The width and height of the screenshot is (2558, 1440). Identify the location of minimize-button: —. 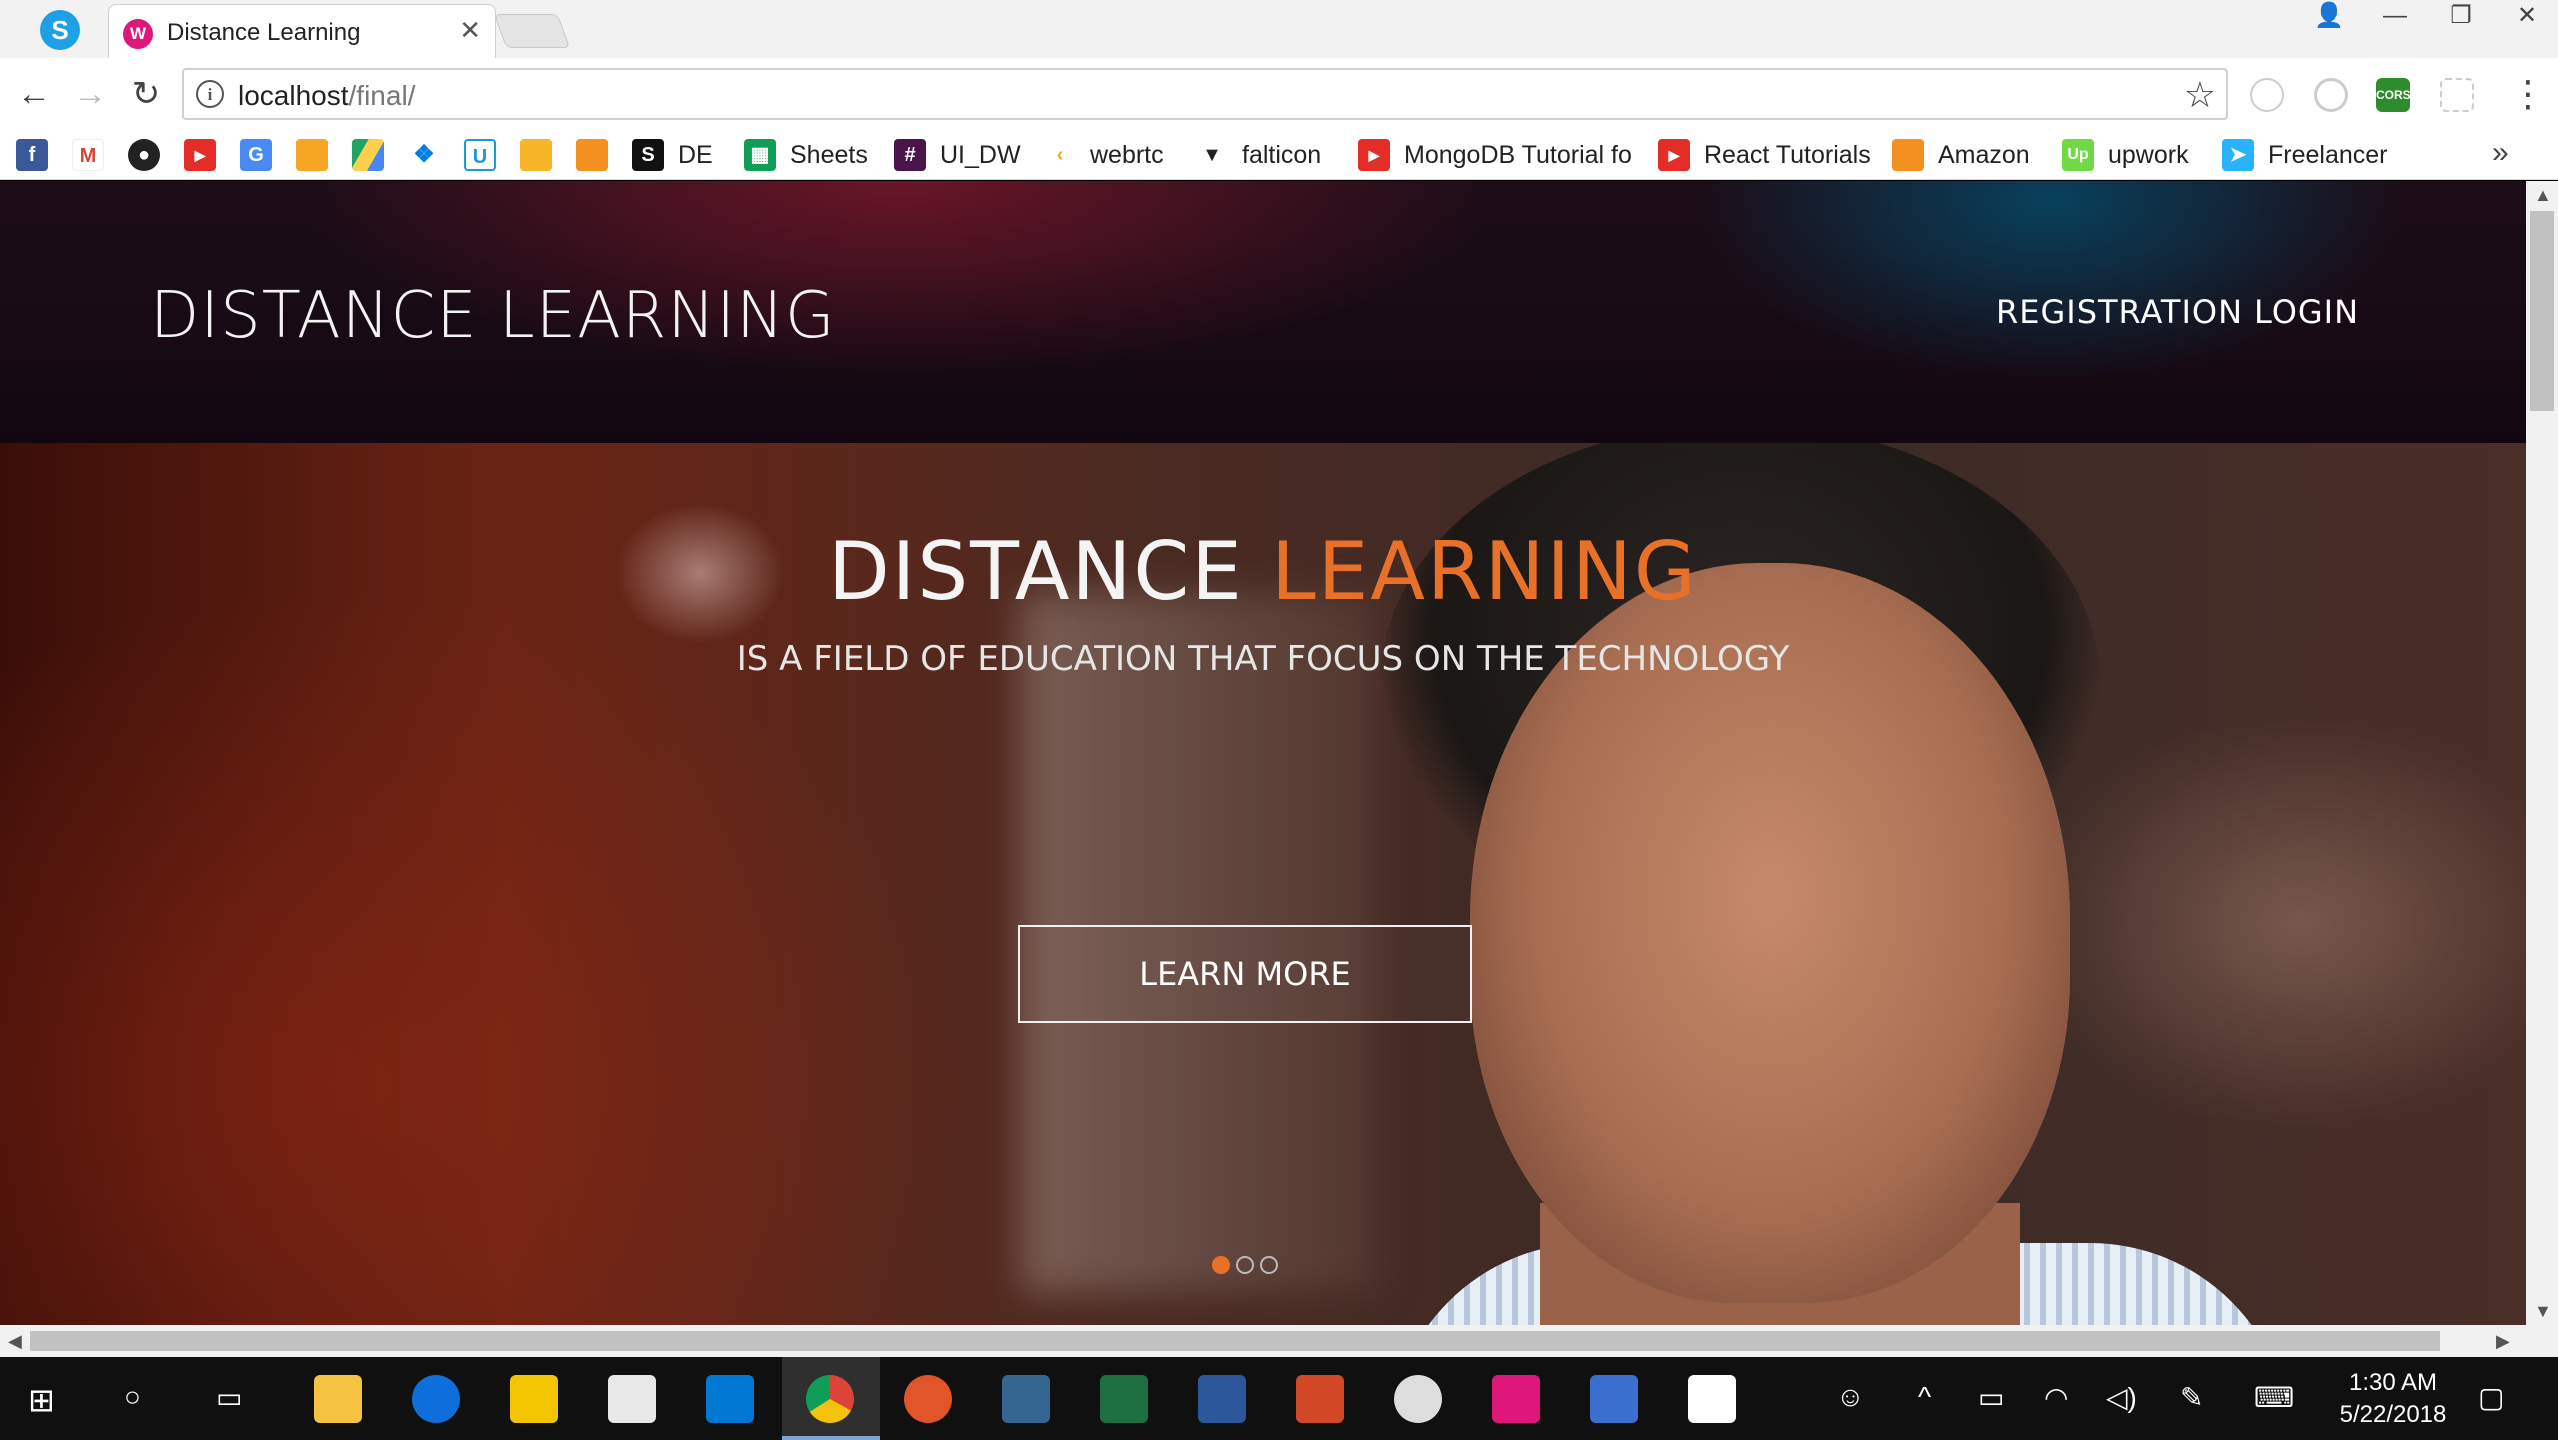
(2395, 17).